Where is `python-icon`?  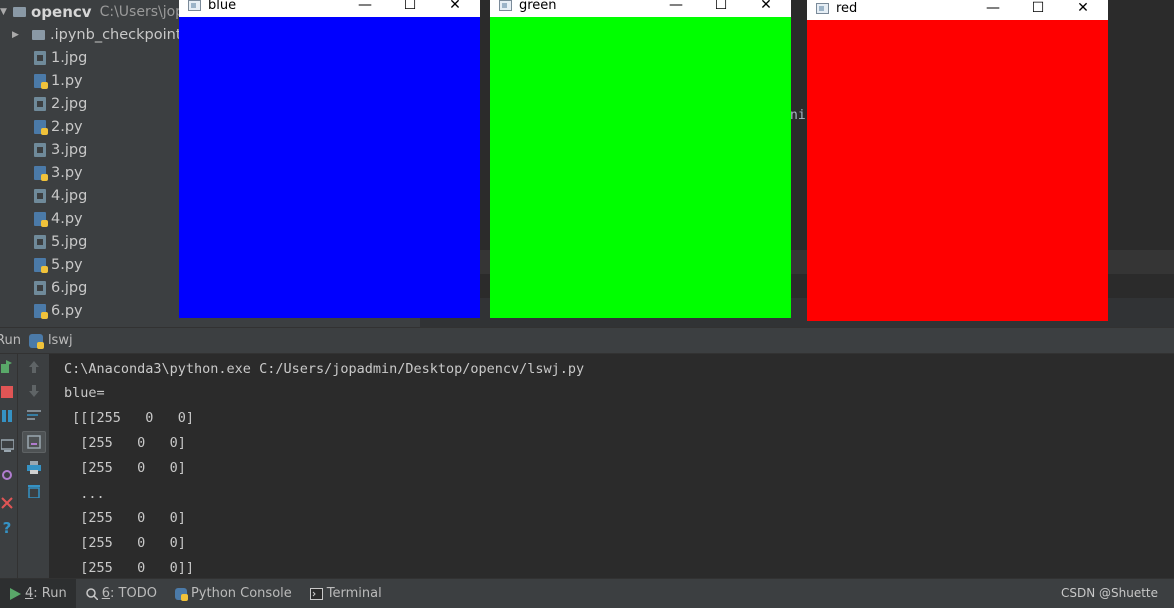 python-icon is located at coordinates (36, 341).